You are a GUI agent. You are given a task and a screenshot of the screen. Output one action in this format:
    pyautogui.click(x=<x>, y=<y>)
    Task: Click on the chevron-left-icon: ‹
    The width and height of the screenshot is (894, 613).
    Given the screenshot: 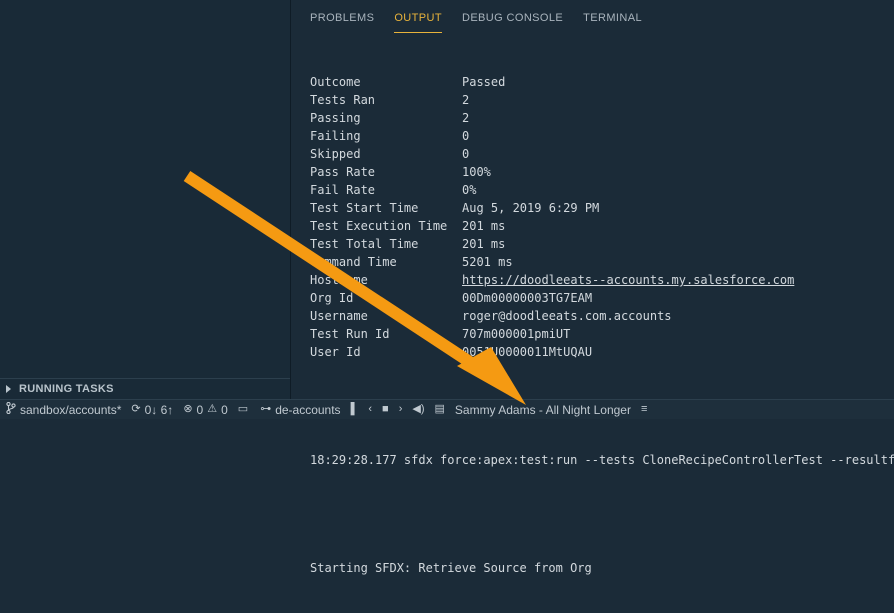 What is the action you would take?
    pyautogui.click(x=370, y=409)
    